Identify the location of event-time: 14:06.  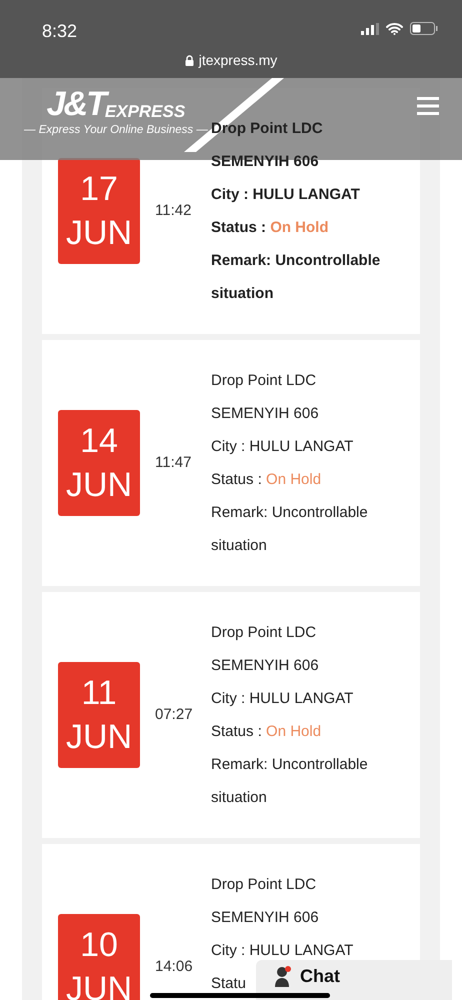
(174, 966).